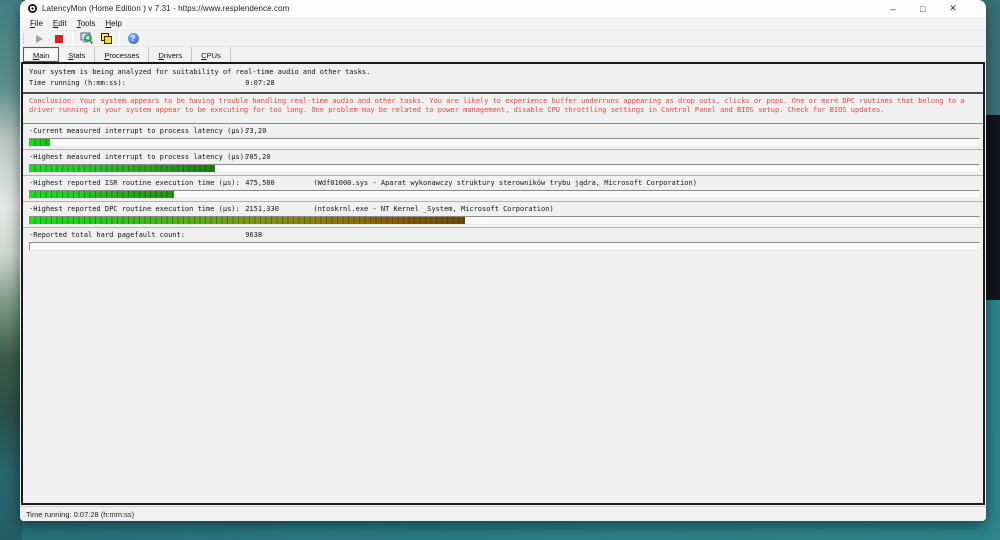 This screenshot has height=540, width=1000. Describe the element at coordinates (113, 23) in the screenshot. I see `menu-help: Help` at that location.